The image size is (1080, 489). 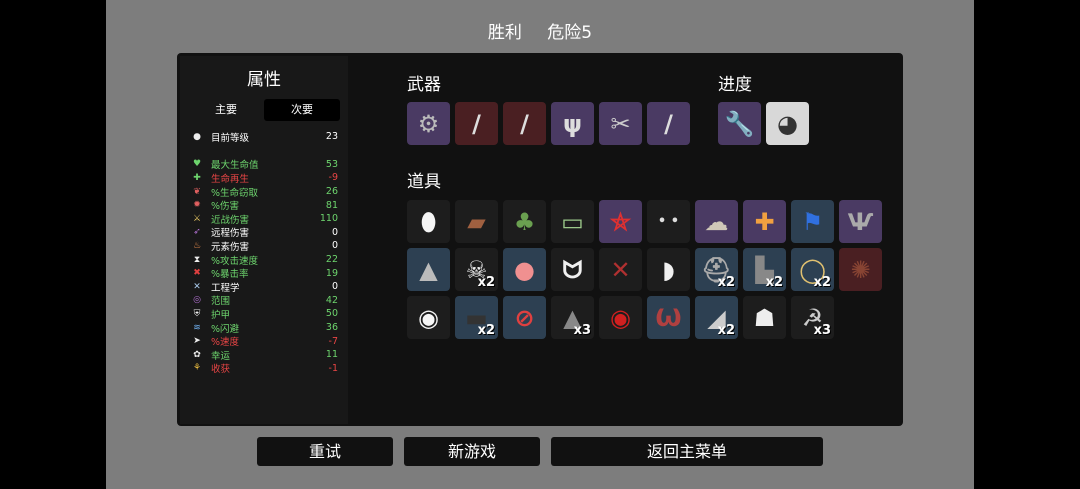 What do you see at coordinates (331, 205) in the screenshot?
I see `stat-value: 81` at bounding box center [331, 205].